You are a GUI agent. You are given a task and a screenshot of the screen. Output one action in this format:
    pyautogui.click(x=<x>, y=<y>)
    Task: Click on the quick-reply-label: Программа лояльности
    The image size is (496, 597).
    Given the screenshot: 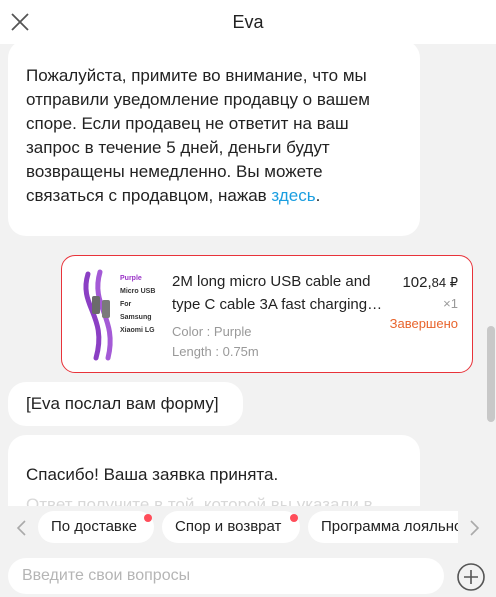 What is the action you would take?
    pyautogui.click(x=389, y=526)
    